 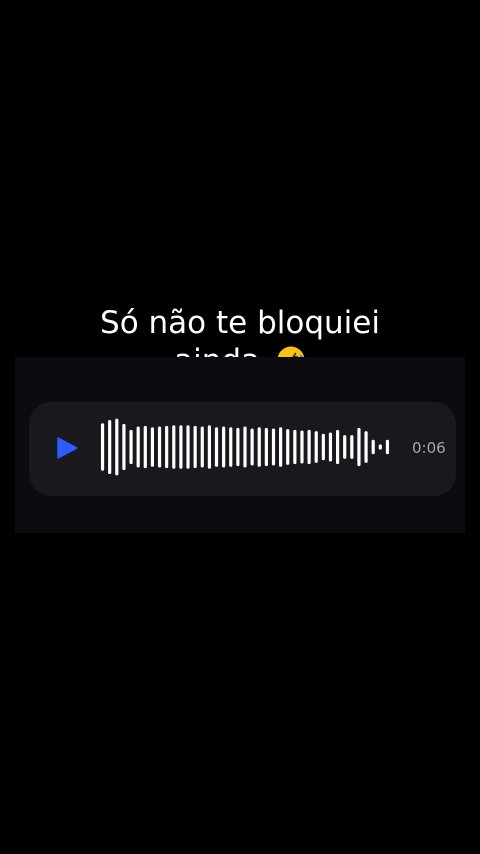 I want to click on voice-message-bubble: 0:06, so click(x=242, y=449).